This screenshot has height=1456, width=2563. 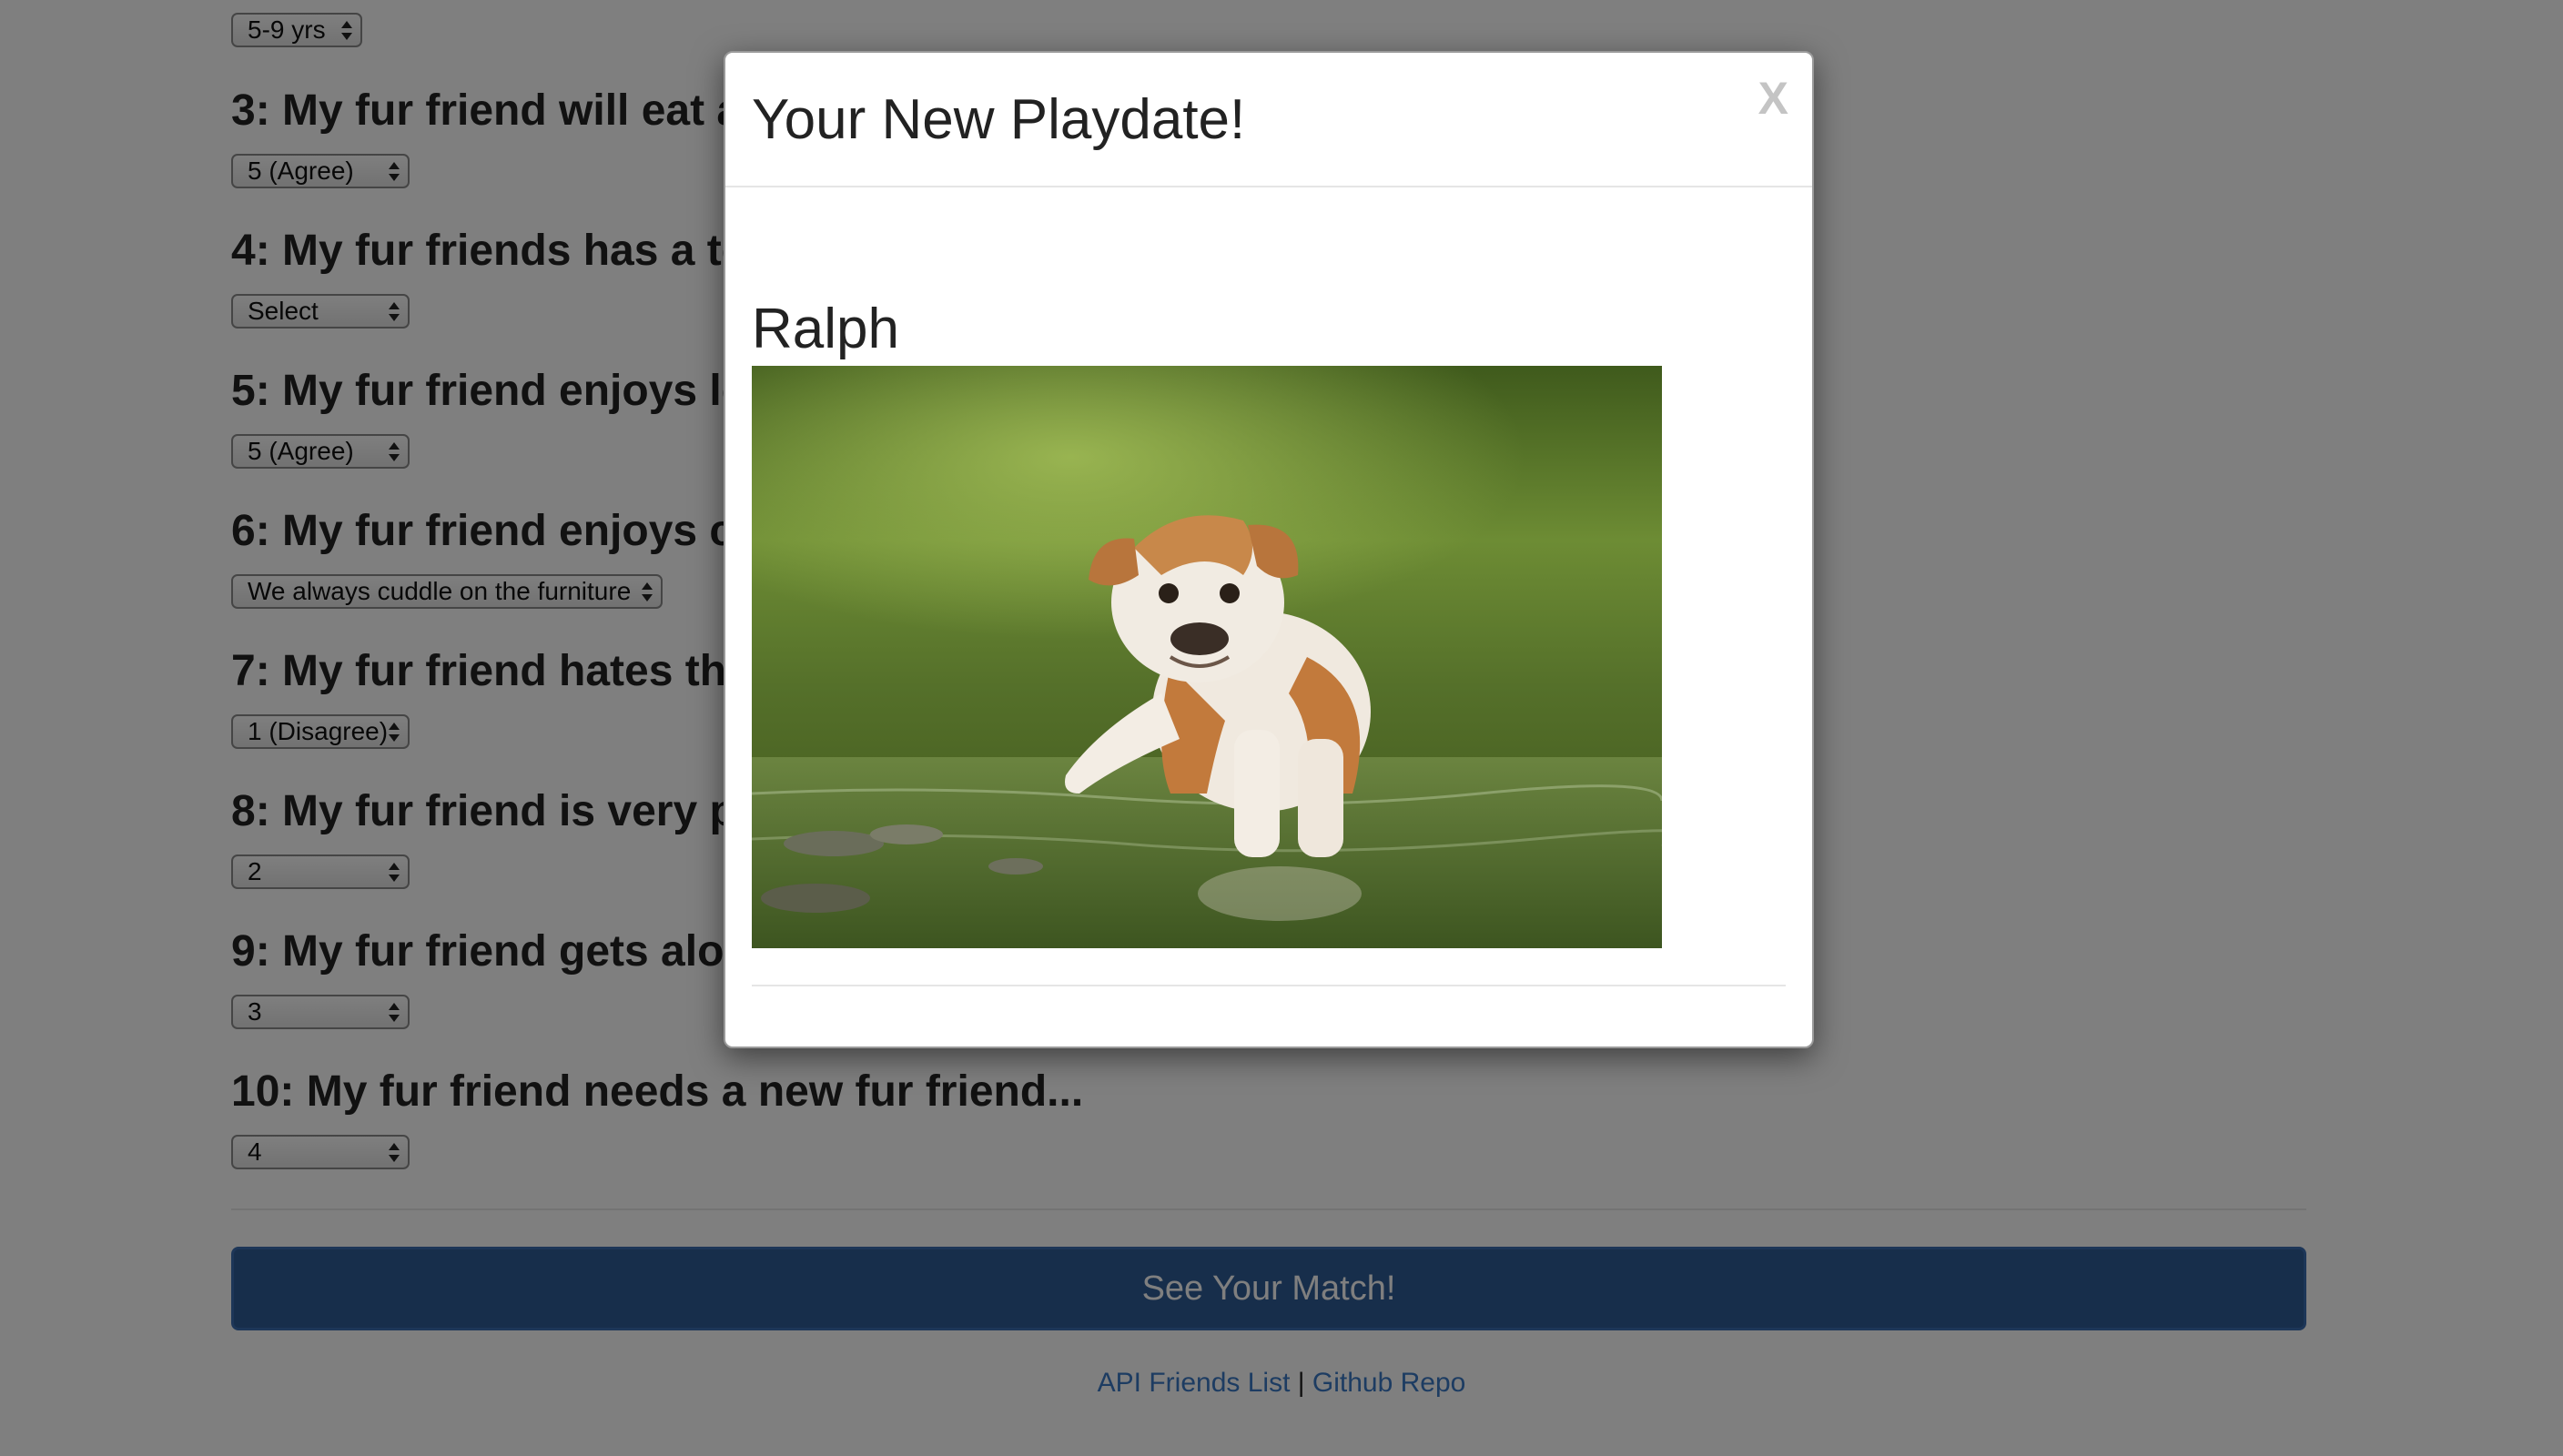 I want to click on modal-header: Your New Playdate! X, so click(x=1268, y=120).